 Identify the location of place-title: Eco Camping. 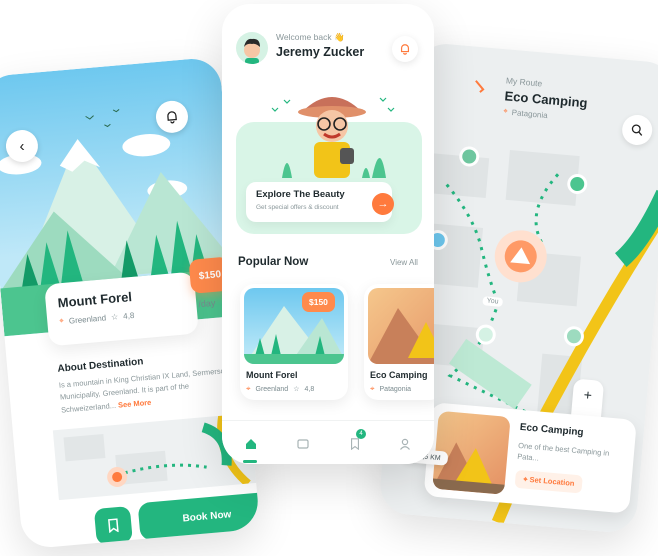
(551, 430).